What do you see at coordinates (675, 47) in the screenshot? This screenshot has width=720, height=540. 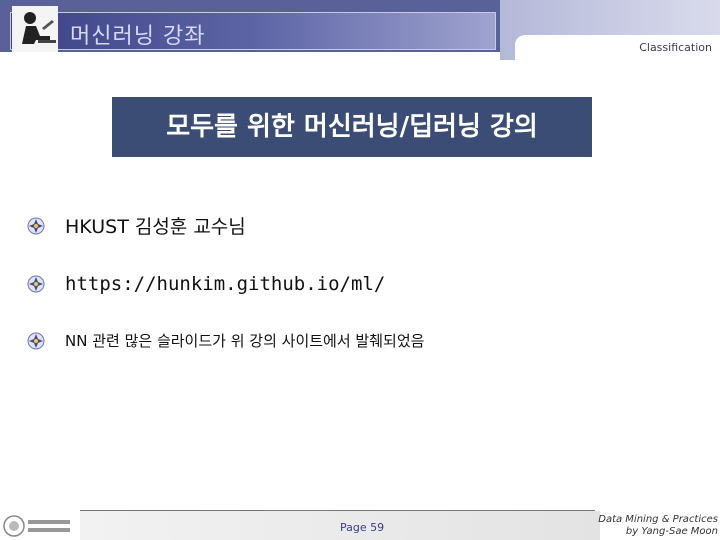 I see `section-label: Classification` at bounding box center [675, 47].